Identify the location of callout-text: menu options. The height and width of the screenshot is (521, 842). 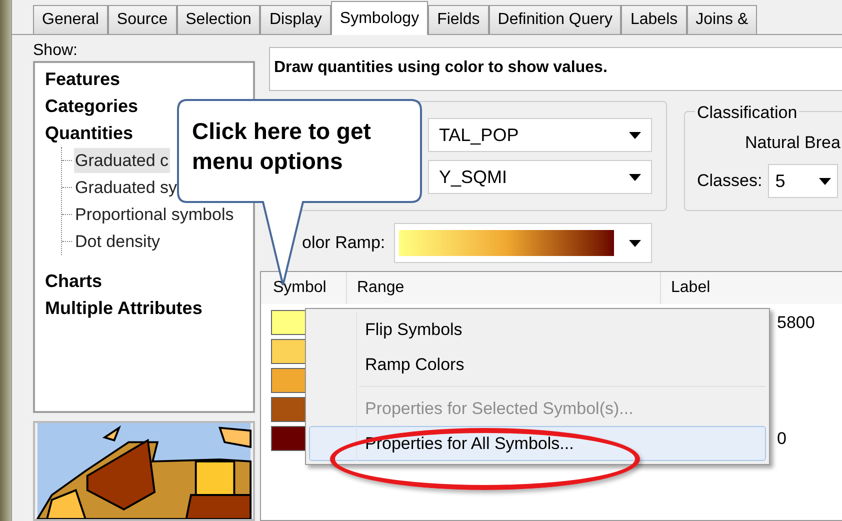
(268, 161).